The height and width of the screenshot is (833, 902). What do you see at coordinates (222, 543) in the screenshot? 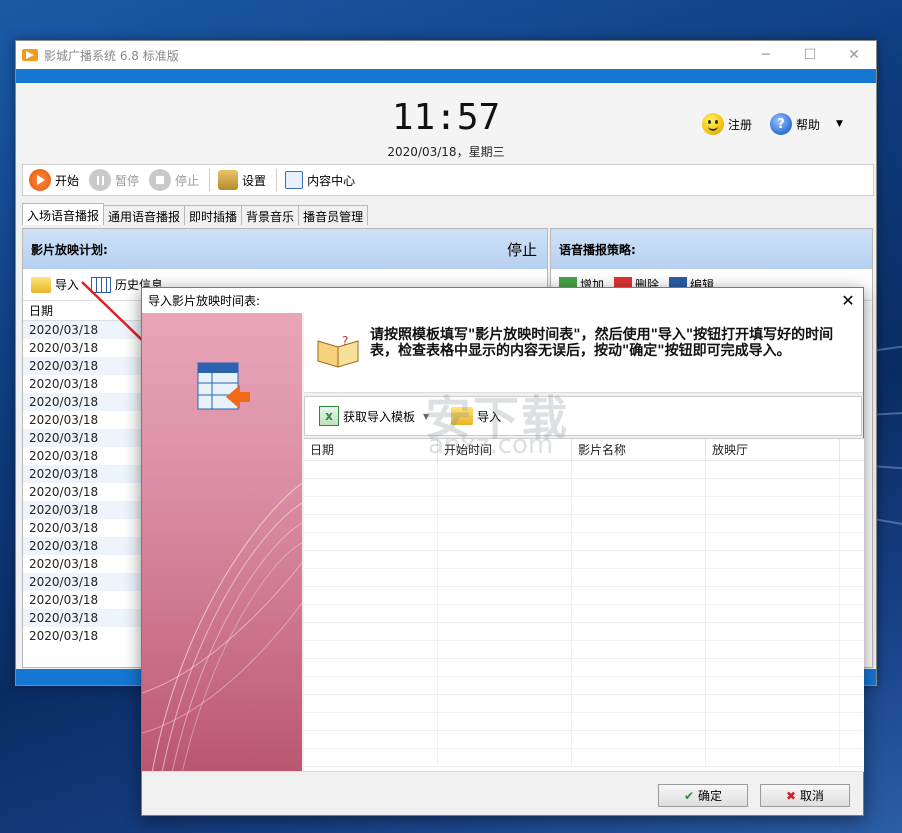
I see `dialog-side-image` at bounding box center [222, 543].